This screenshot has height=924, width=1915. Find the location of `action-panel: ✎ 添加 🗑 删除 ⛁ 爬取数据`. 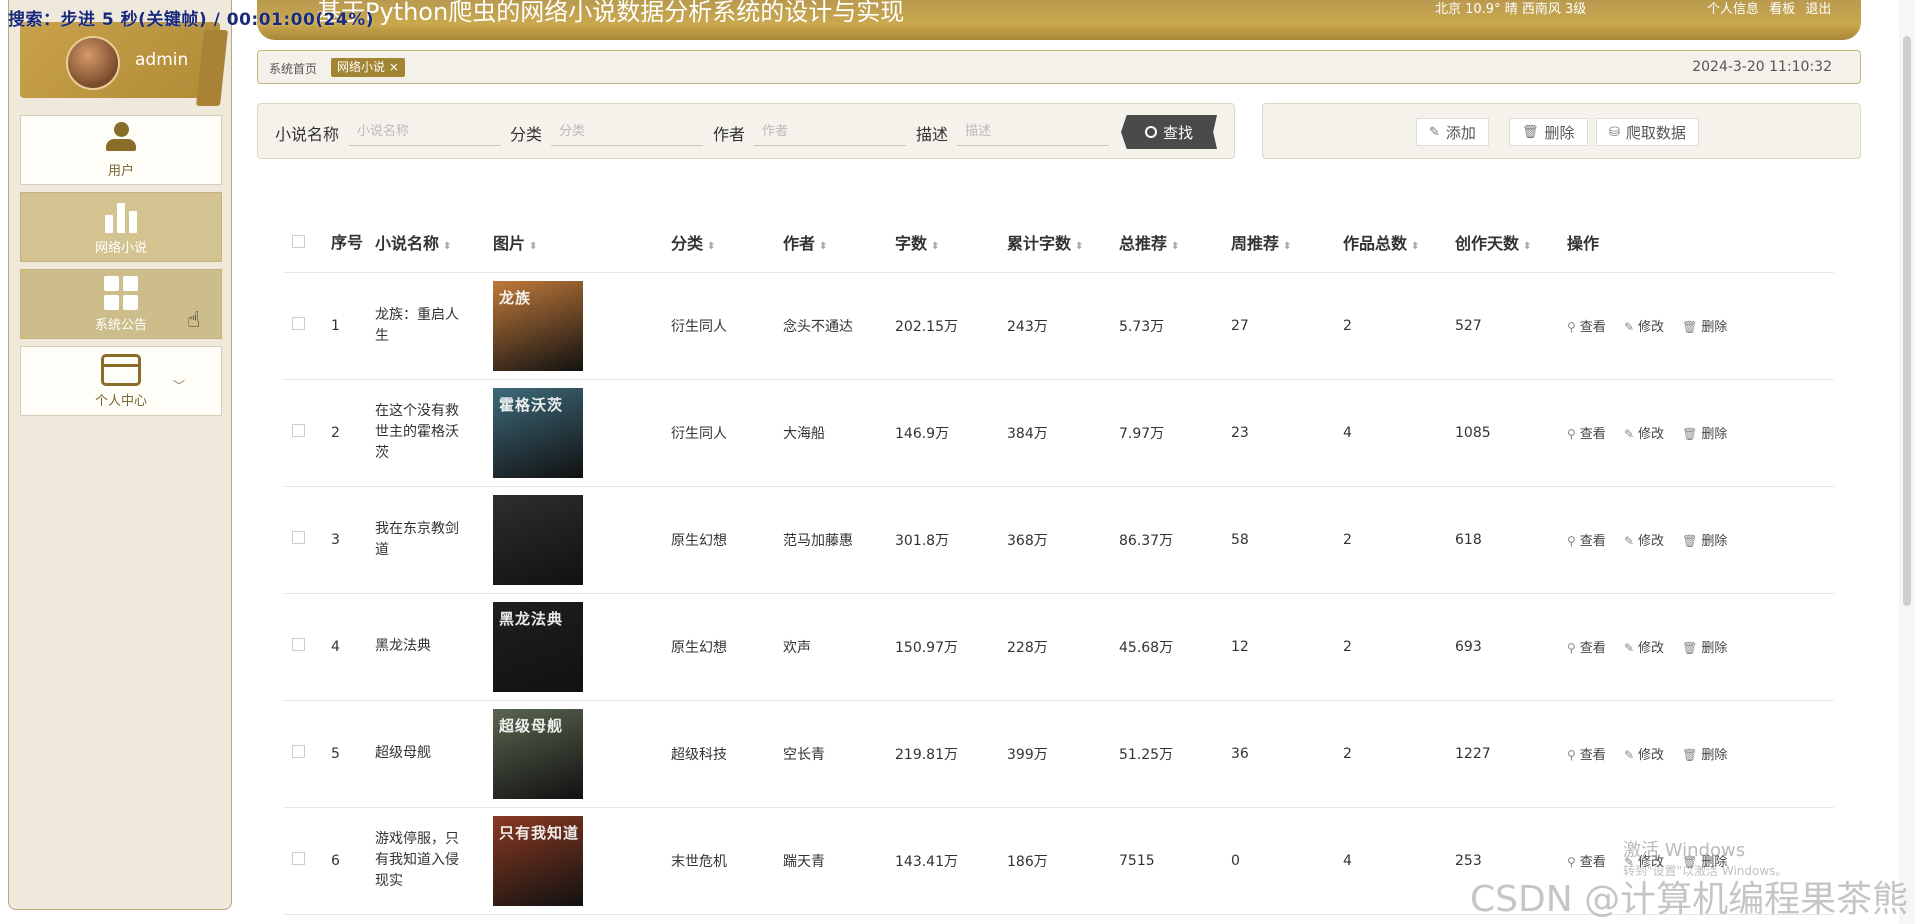

action-panel: ✎ 添加 🗑 删除 ⛁ 爬取数据 is located at coordinates (1561, 131).